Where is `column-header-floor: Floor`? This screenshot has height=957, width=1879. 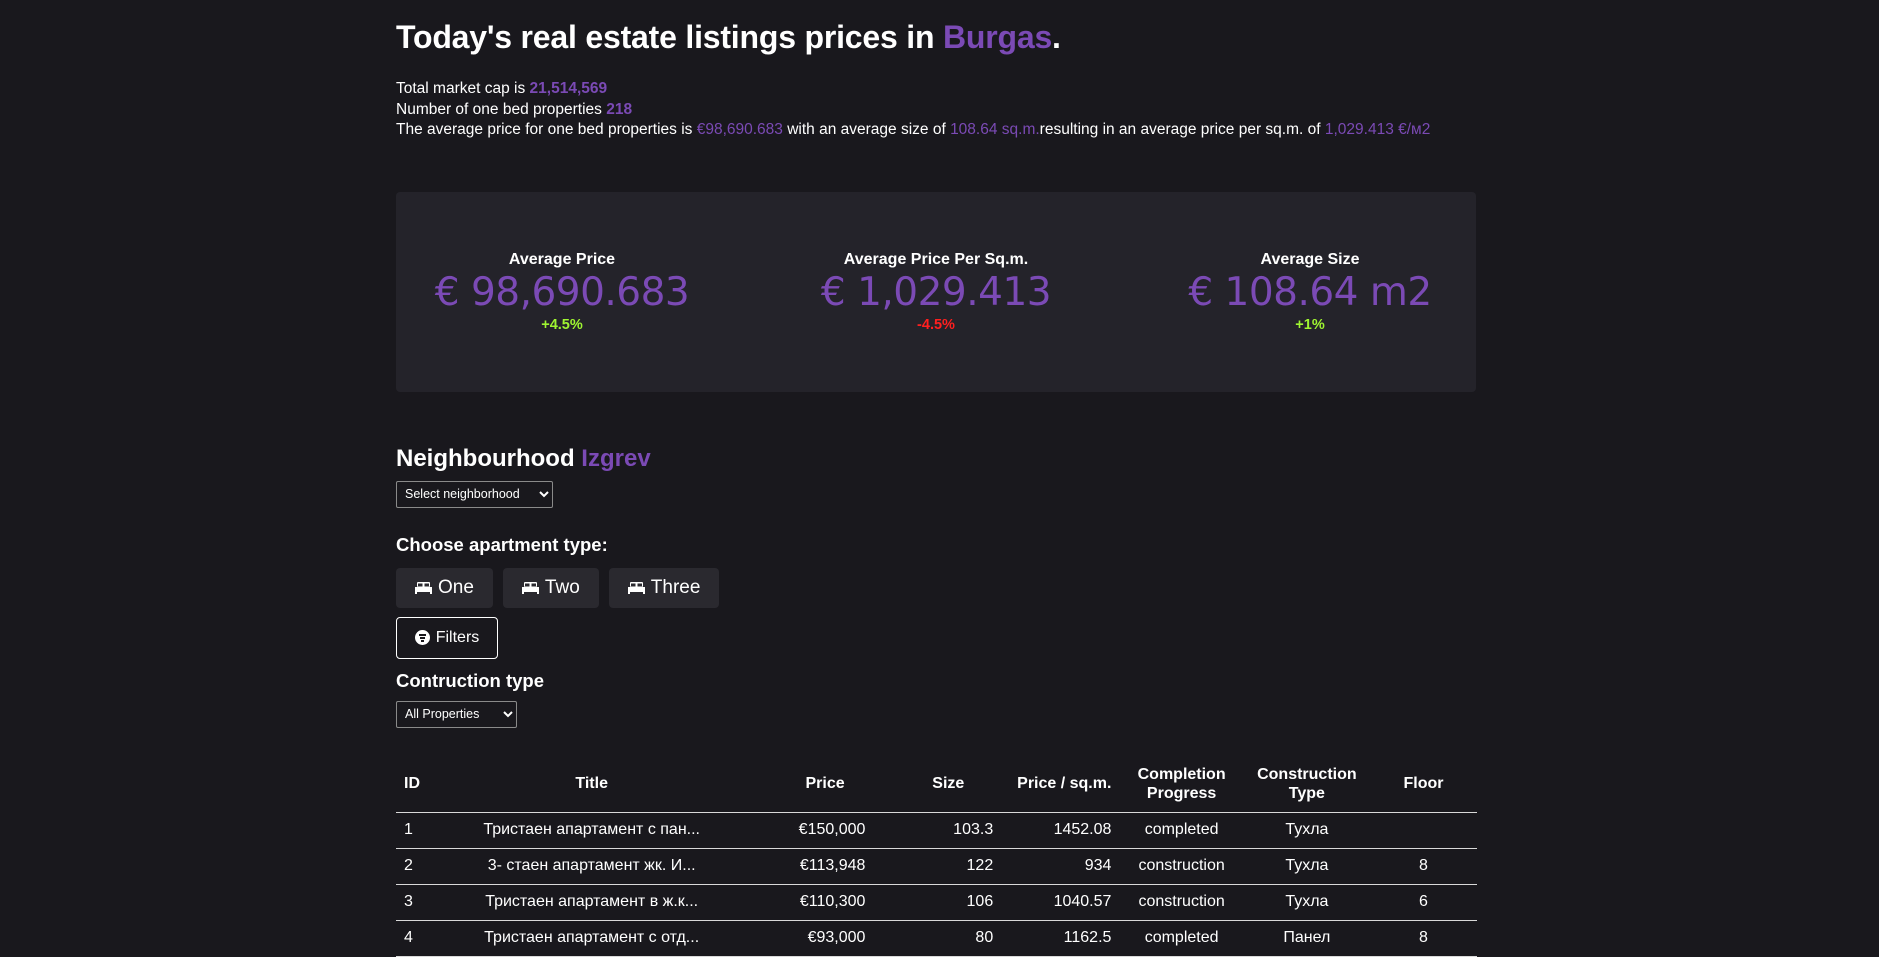 column-header-floor: Floor is located at coordinates (1423, 783).